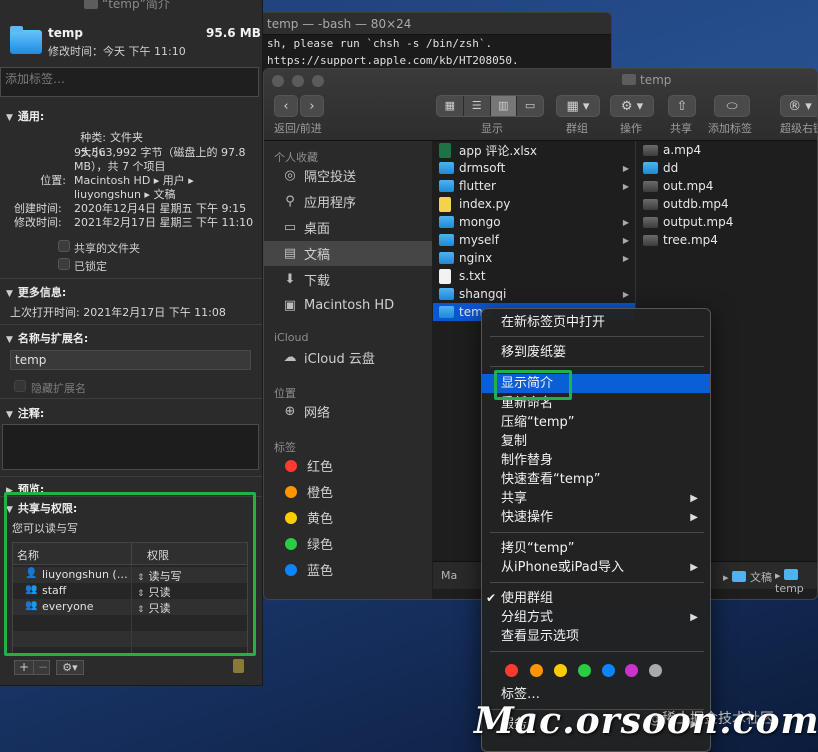 This screenshot has width=818, height=752. What do you see at coordinates (348, 491) in the screenshot?
I see `sidebar-item-tag-orange: 橙色` at bounding box center [348, 491].